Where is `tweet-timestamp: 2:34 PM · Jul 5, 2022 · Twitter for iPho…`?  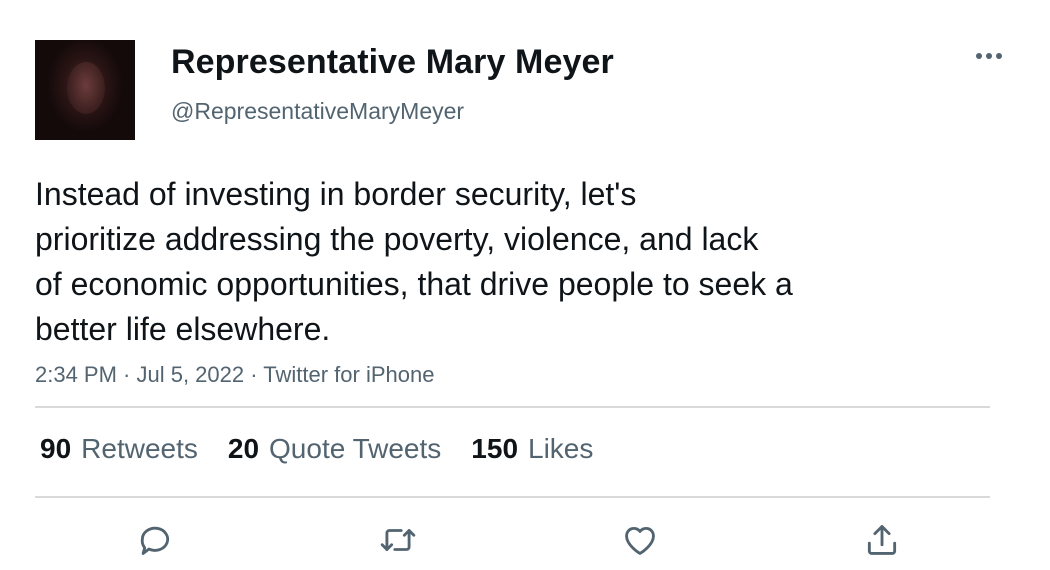 tweet-timestamp: 2:34 PM · Jul 5, 2022 · Twitter for iPho… is located at coordinates (234, 375).